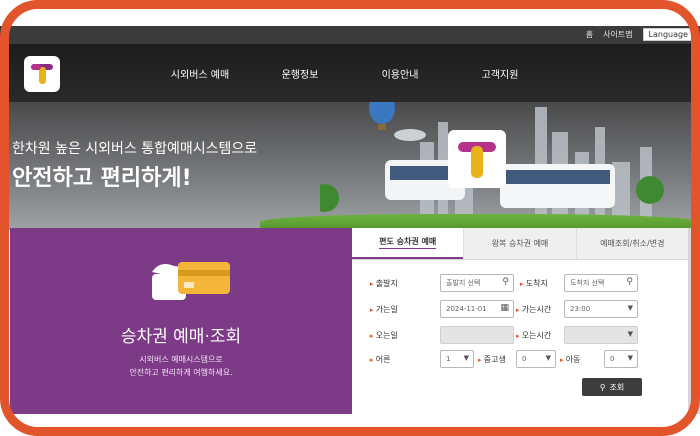  Describe the element at coordinates (408, 243) in the screenshot. I see `tab-one-way: 편도 승차권 예매` at that location.